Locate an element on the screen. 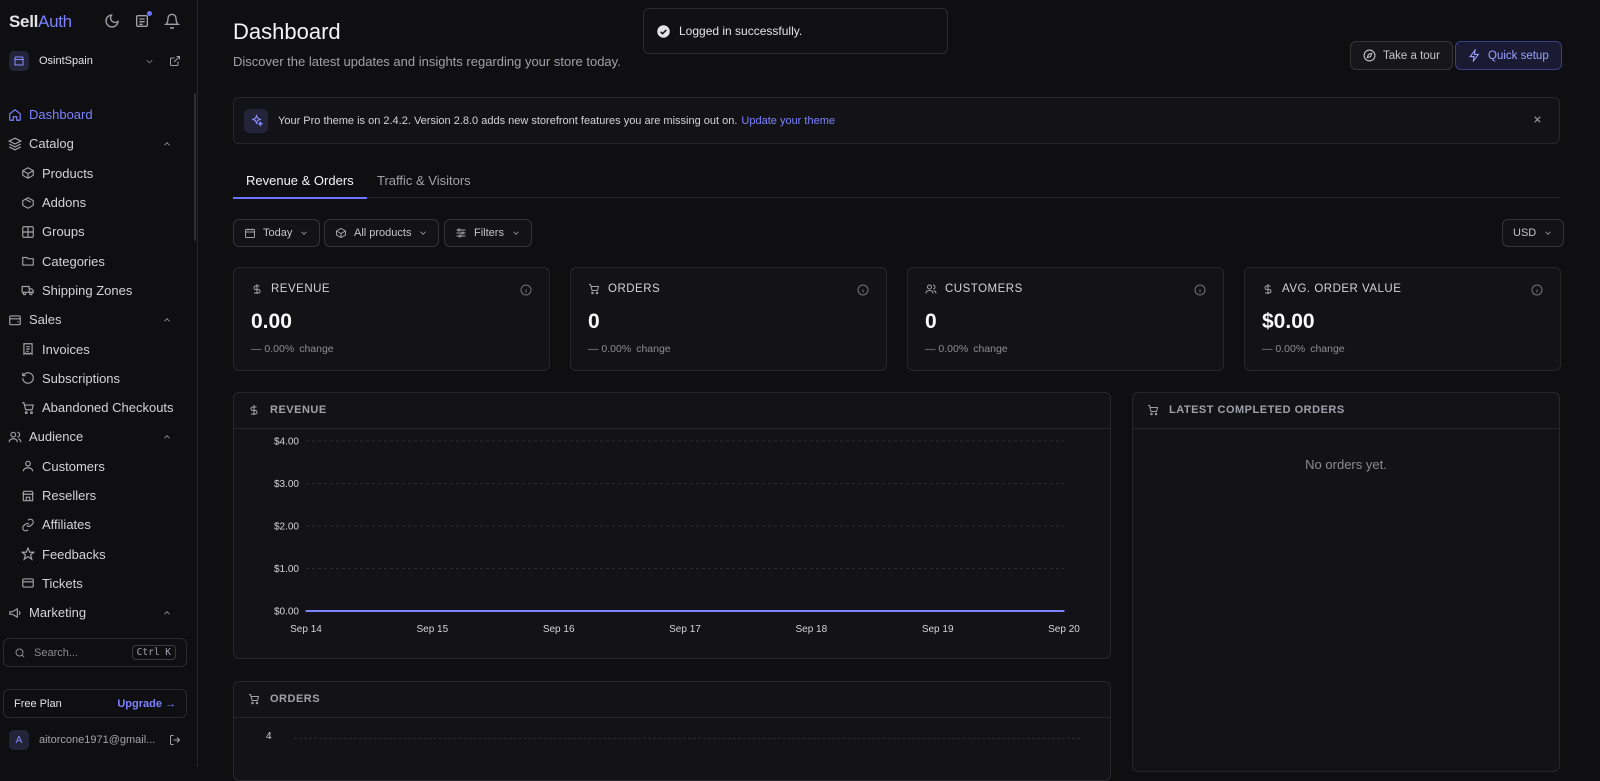  take-tour-button: Take a tour is located at coordinates (1401, 55).